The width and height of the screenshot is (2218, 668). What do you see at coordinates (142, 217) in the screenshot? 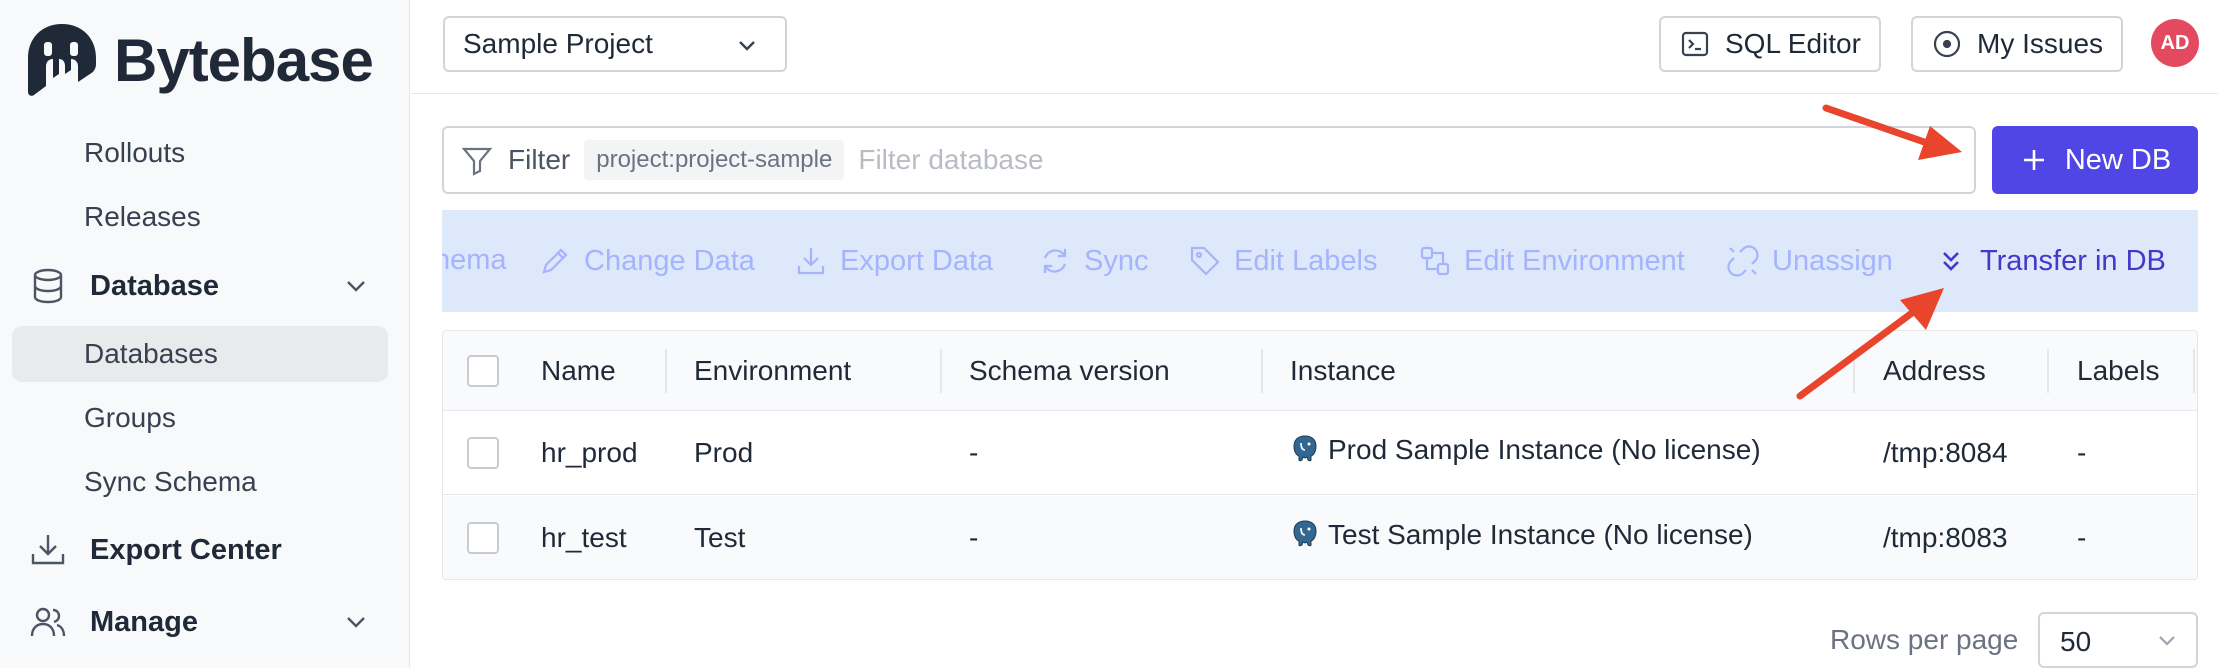
I see `sidebar-item-releases: Releases` at bounding box center [142, 217].